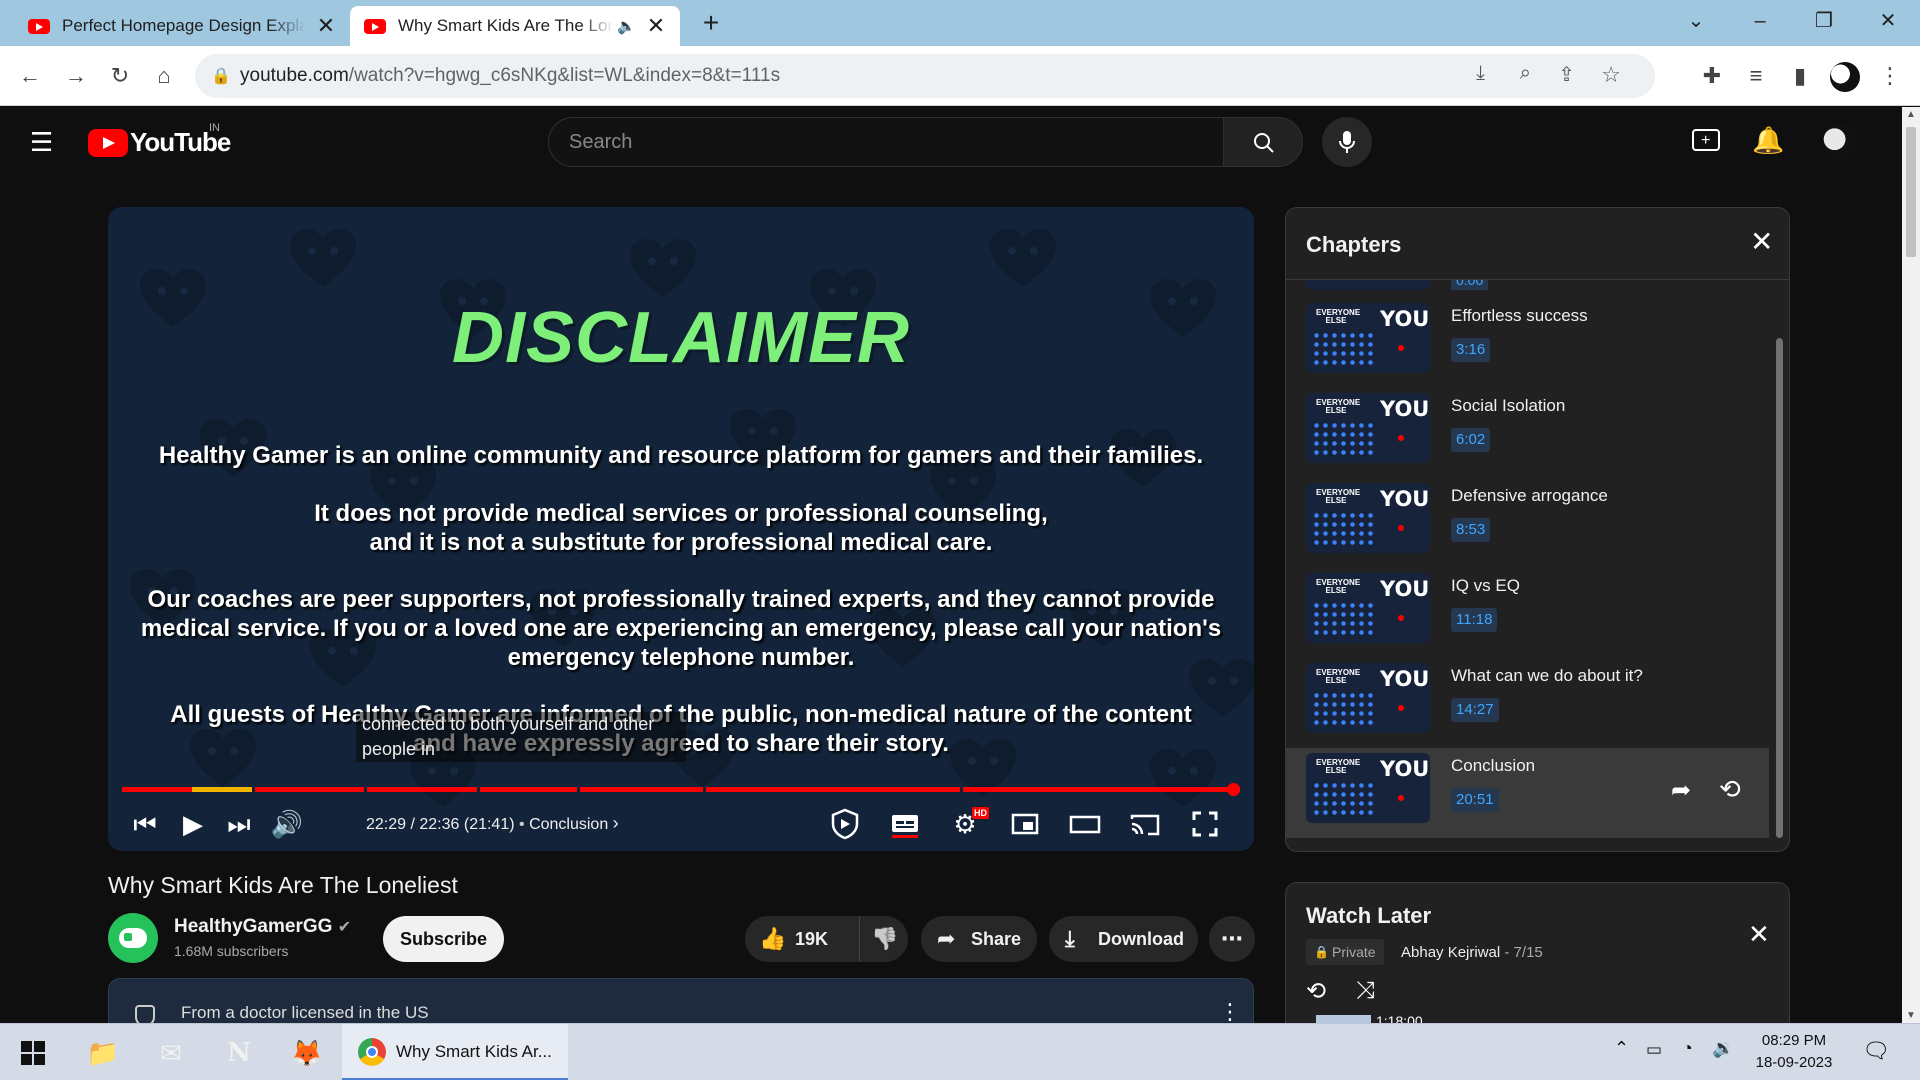 The image size is (1920, 1080). Describe the element at coordinates (515, 26) in the screenshot. I see `tab-why-smart-kids: Why Smart Kids Are The Lonel 🔈 ✕` at that location.